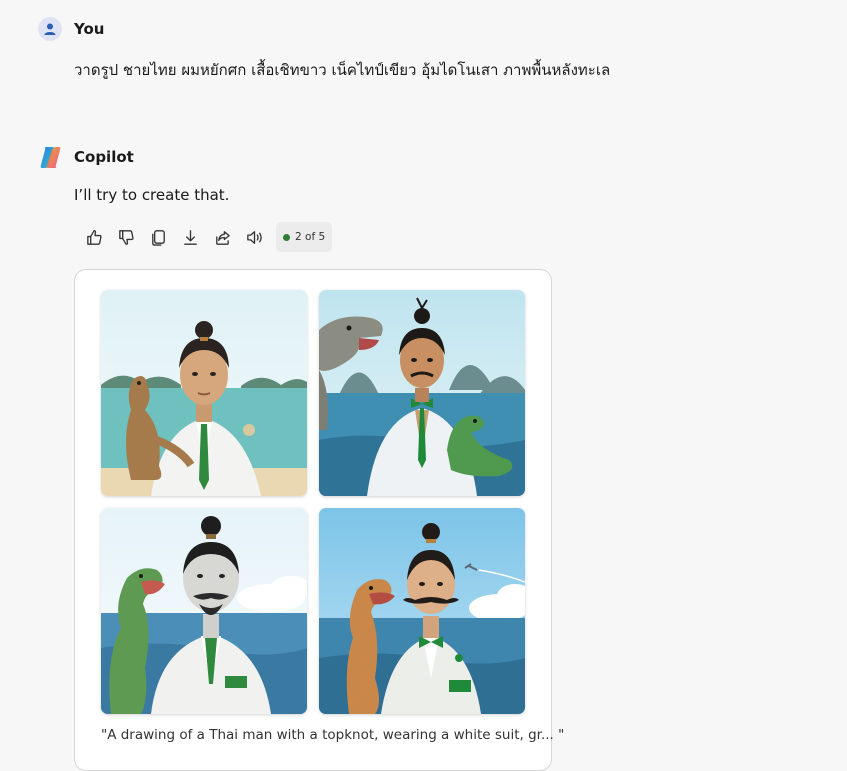 The width and height of the screenshot is (847, 771). What do you see at coordinates (89, 29) in the screenshot?
I see `user-sender-name: You` at bounding box center [89, 29].